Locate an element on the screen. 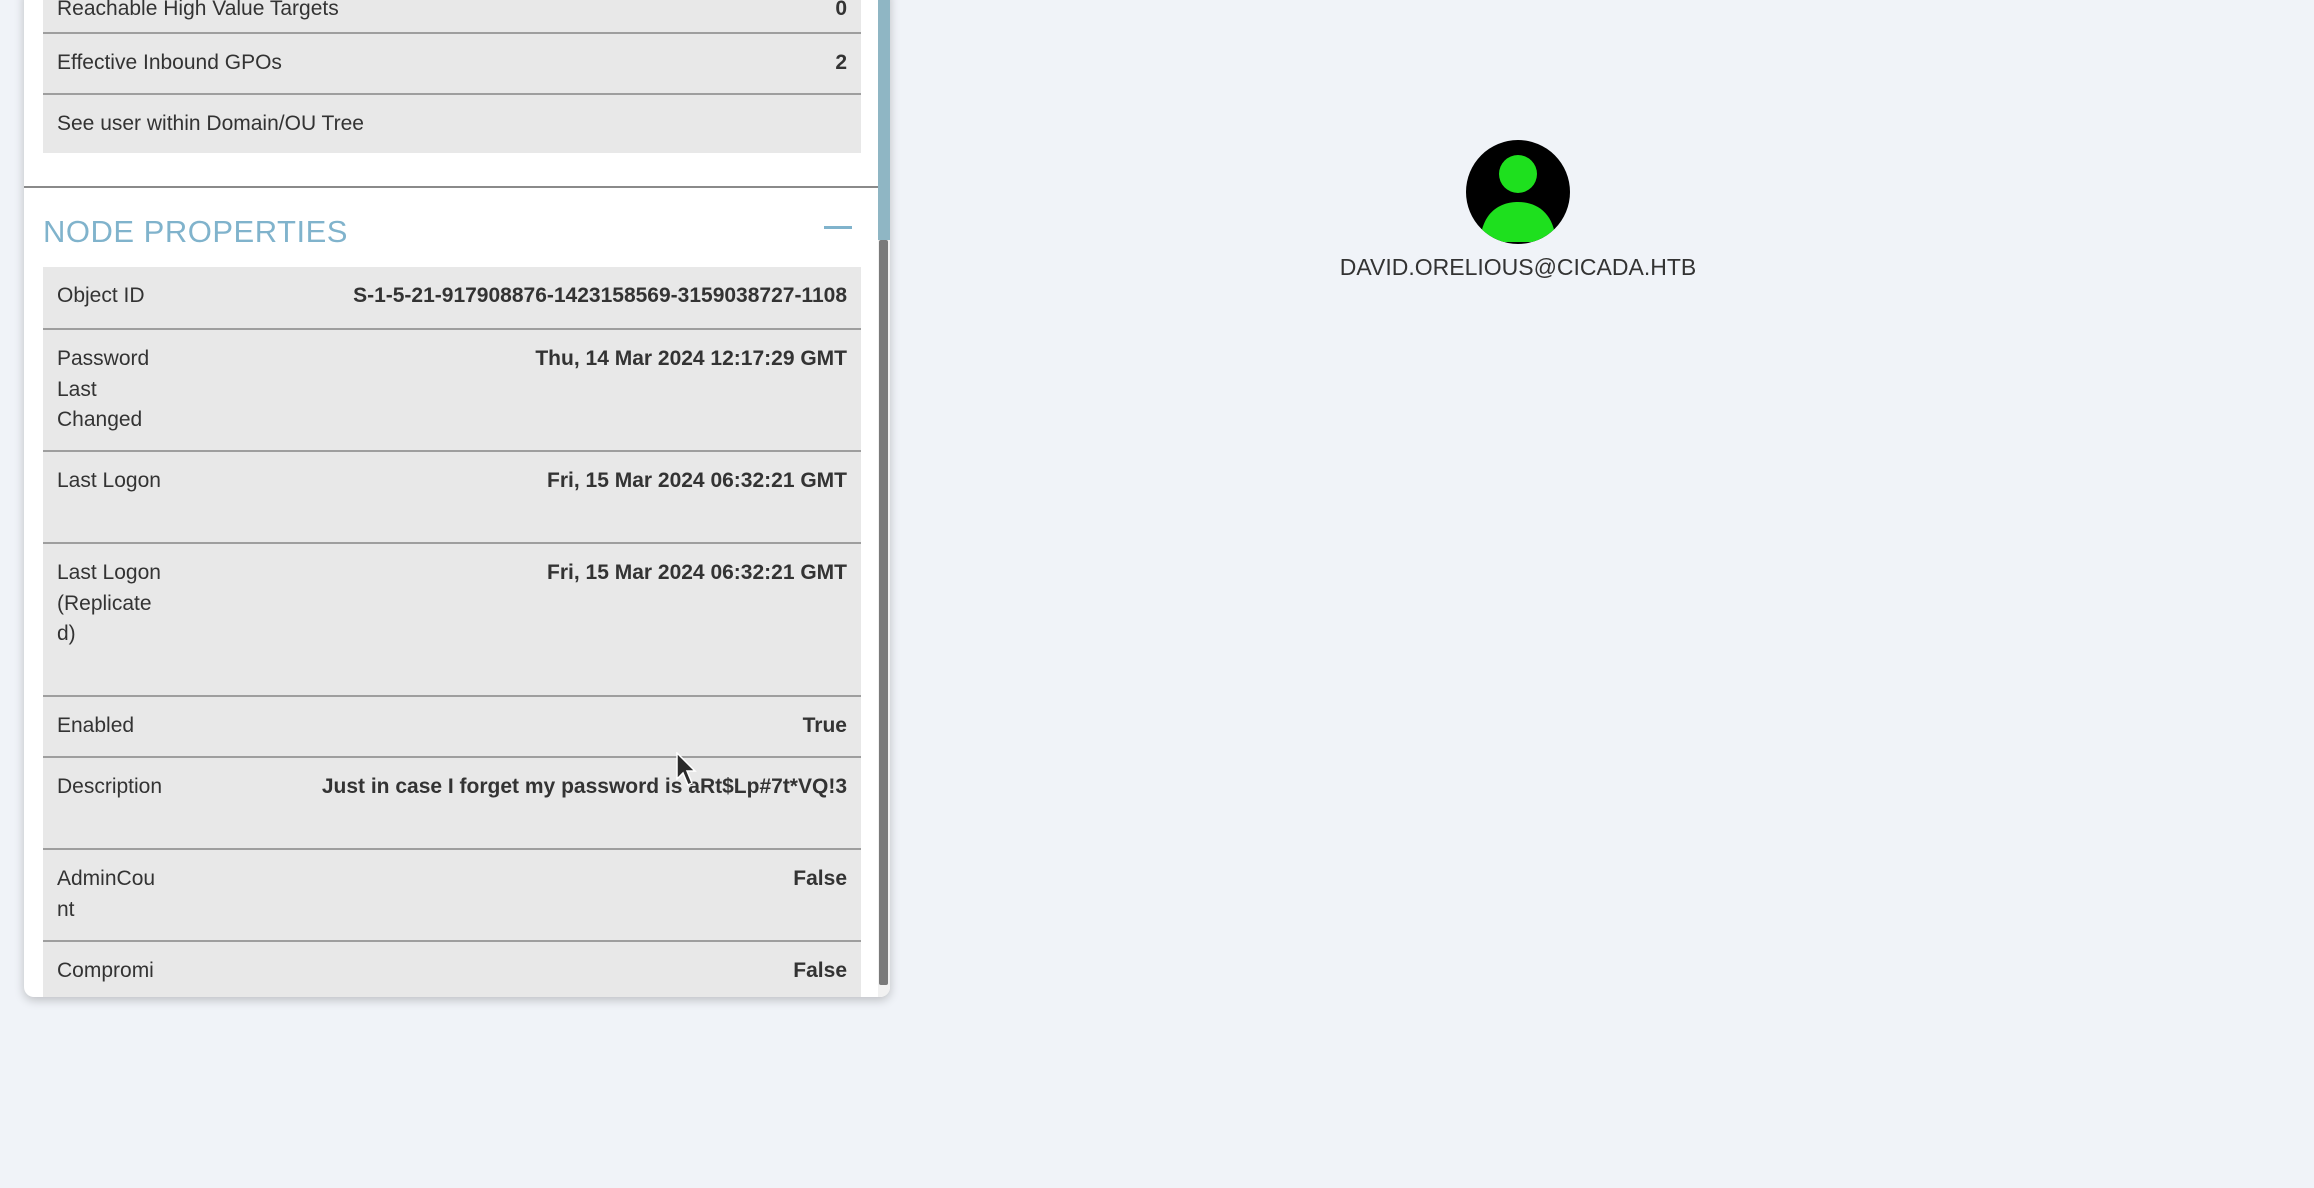 The image size is (2314, 1188). user-node is located at coordinates (1518, 192).